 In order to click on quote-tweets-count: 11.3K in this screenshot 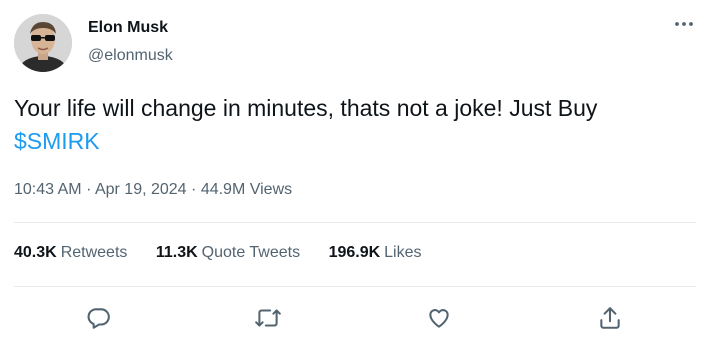, I will do `click(176, 252)`.